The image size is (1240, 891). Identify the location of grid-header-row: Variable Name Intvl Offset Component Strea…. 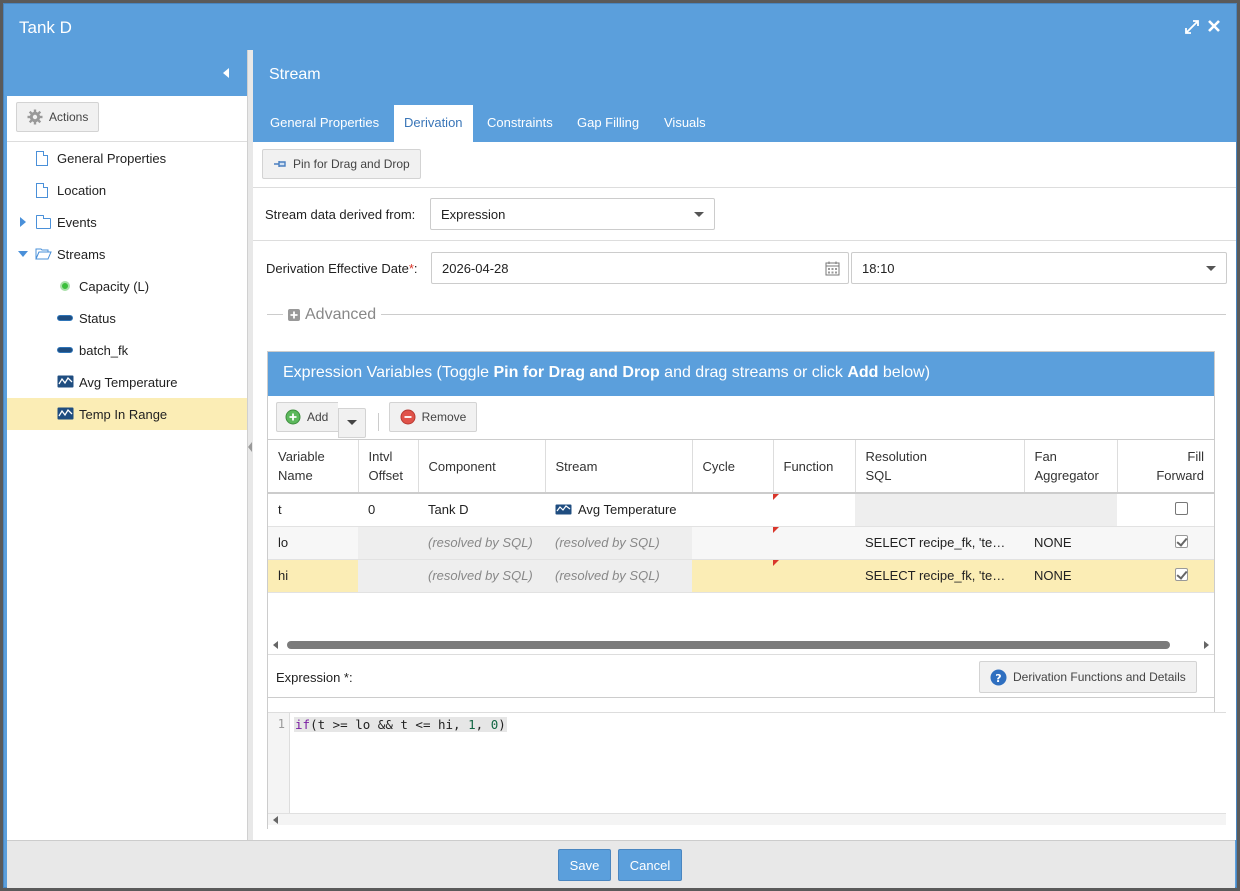
(741, 467).